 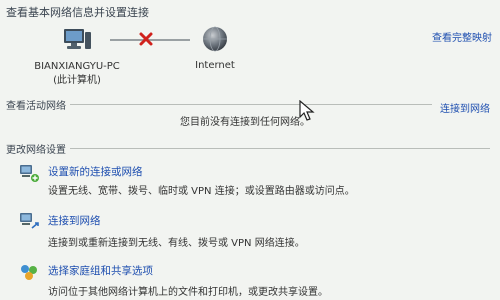 What do you see at coordinates (215, 39) in the screenshot?
I see `internet-globe-icon` at bounding box center [215, 39].